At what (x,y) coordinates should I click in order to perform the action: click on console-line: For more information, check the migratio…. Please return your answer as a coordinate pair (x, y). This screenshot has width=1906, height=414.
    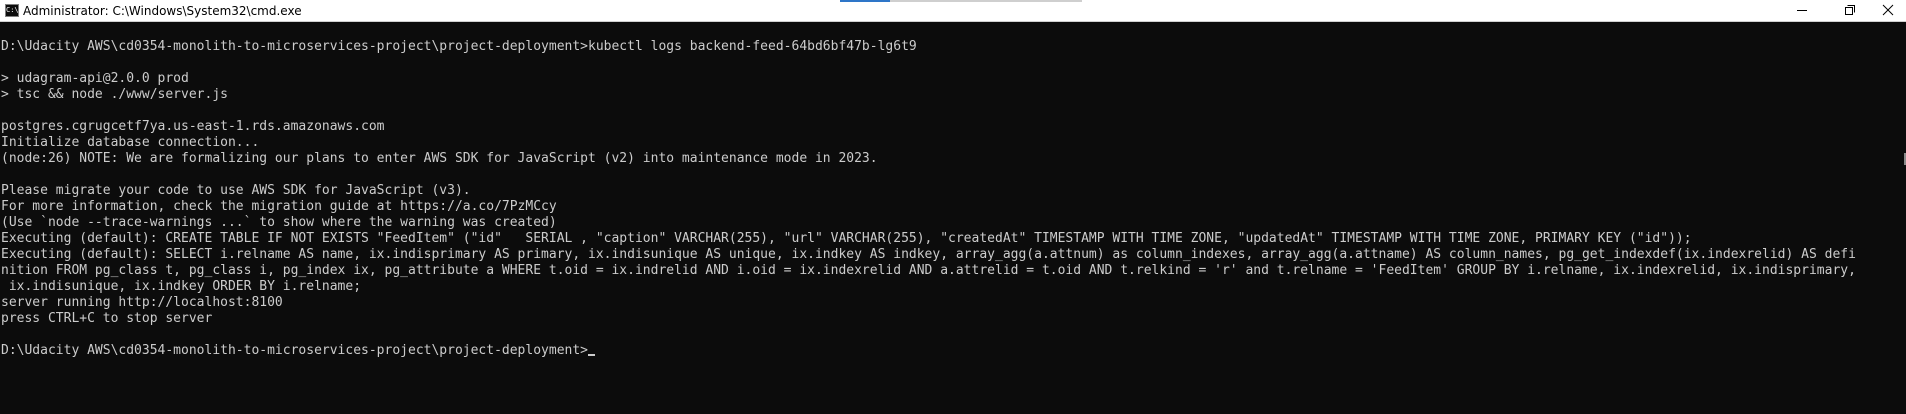
    Looking at the image, I should click on (279, 206).